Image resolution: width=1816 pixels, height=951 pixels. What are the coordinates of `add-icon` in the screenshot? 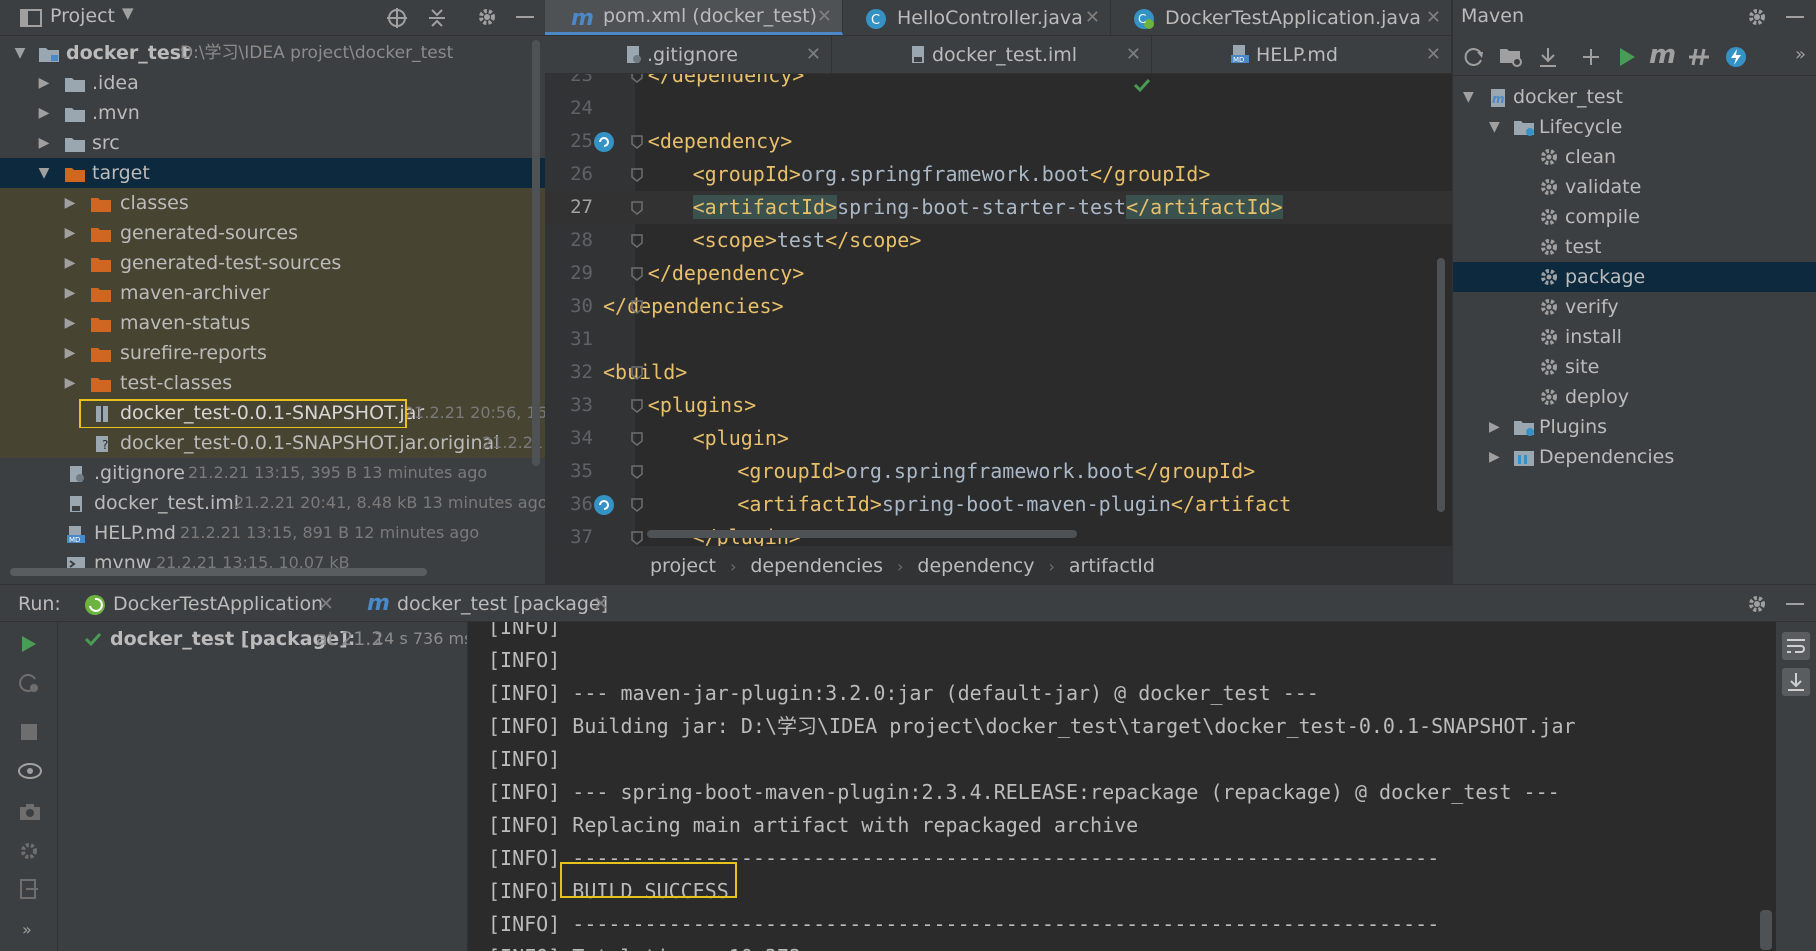 It's located at (1591, 57).